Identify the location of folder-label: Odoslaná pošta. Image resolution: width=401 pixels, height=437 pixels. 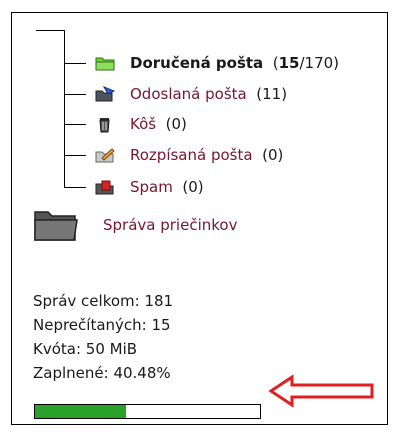
(188, 94).